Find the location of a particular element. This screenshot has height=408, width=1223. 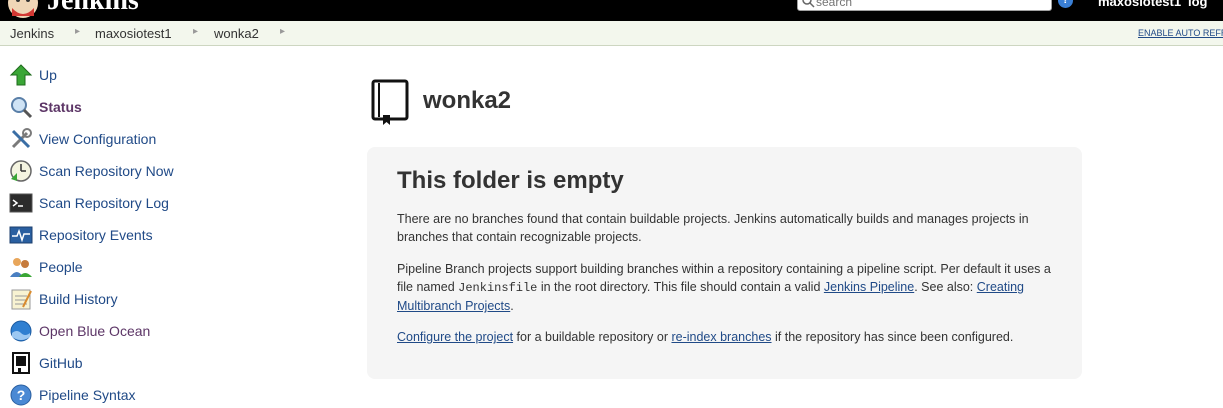

task-view-configuration-label: View Configuration is located at coordinates (97, 139).